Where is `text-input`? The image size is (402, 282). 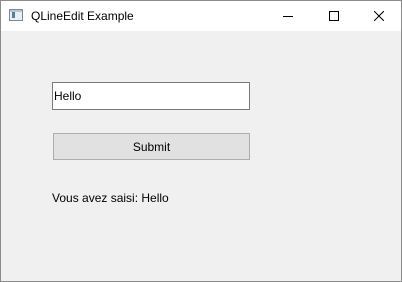 text-input is located at coordinates (151, 96).